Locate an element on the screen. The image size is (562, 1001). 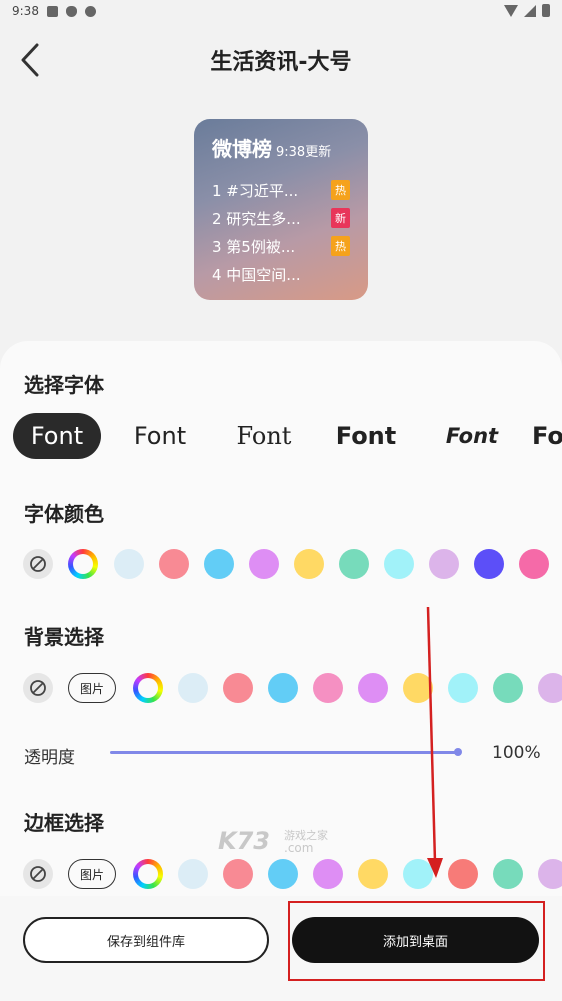
border-color-row: 图片 is located at coordinates (281, 876).